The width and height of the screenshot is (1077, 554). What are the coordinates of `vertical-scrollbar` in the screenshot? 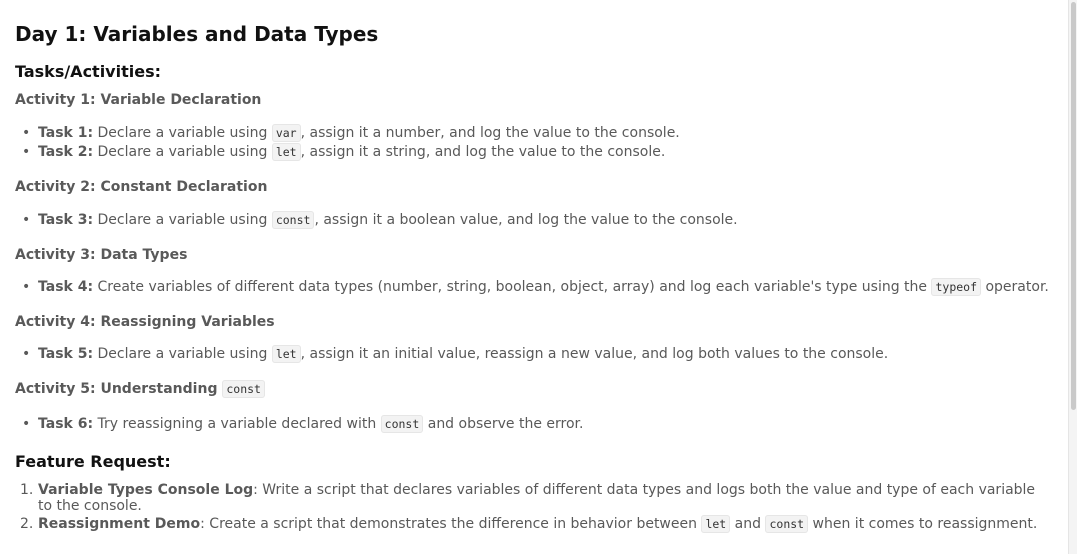 It's located at (1072, 277).